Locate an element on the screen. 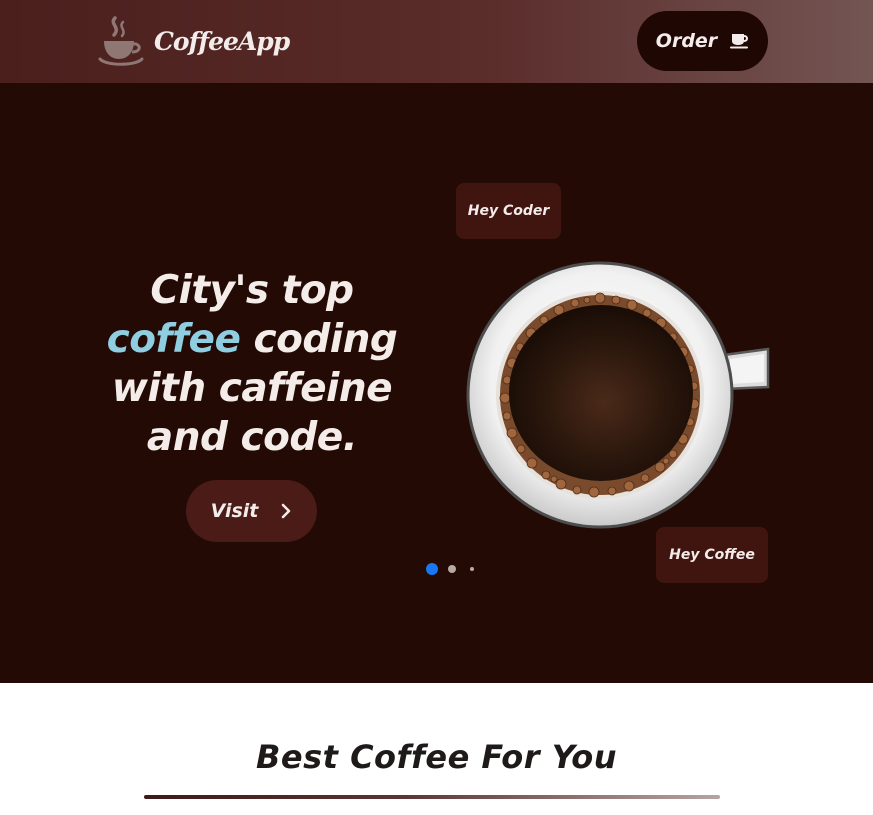 The height and width of the screenshot is (815, 873). hey-coder-bubble: Hey Coder is located at coordinates (508, 211).